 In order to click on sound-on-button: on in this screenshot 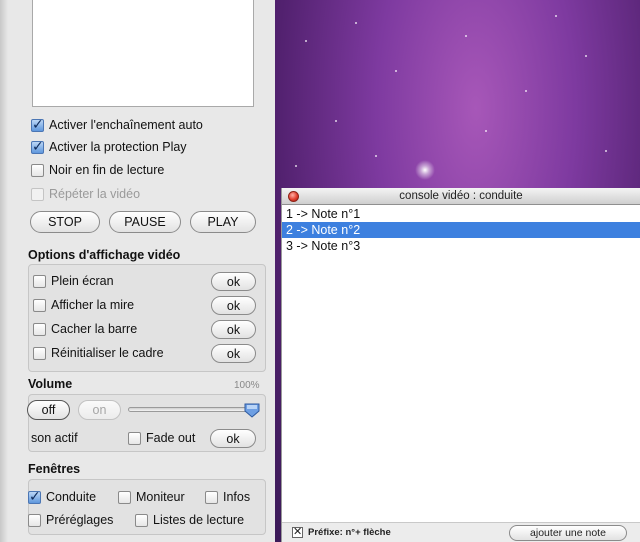, I will do `click(99, 410)`.